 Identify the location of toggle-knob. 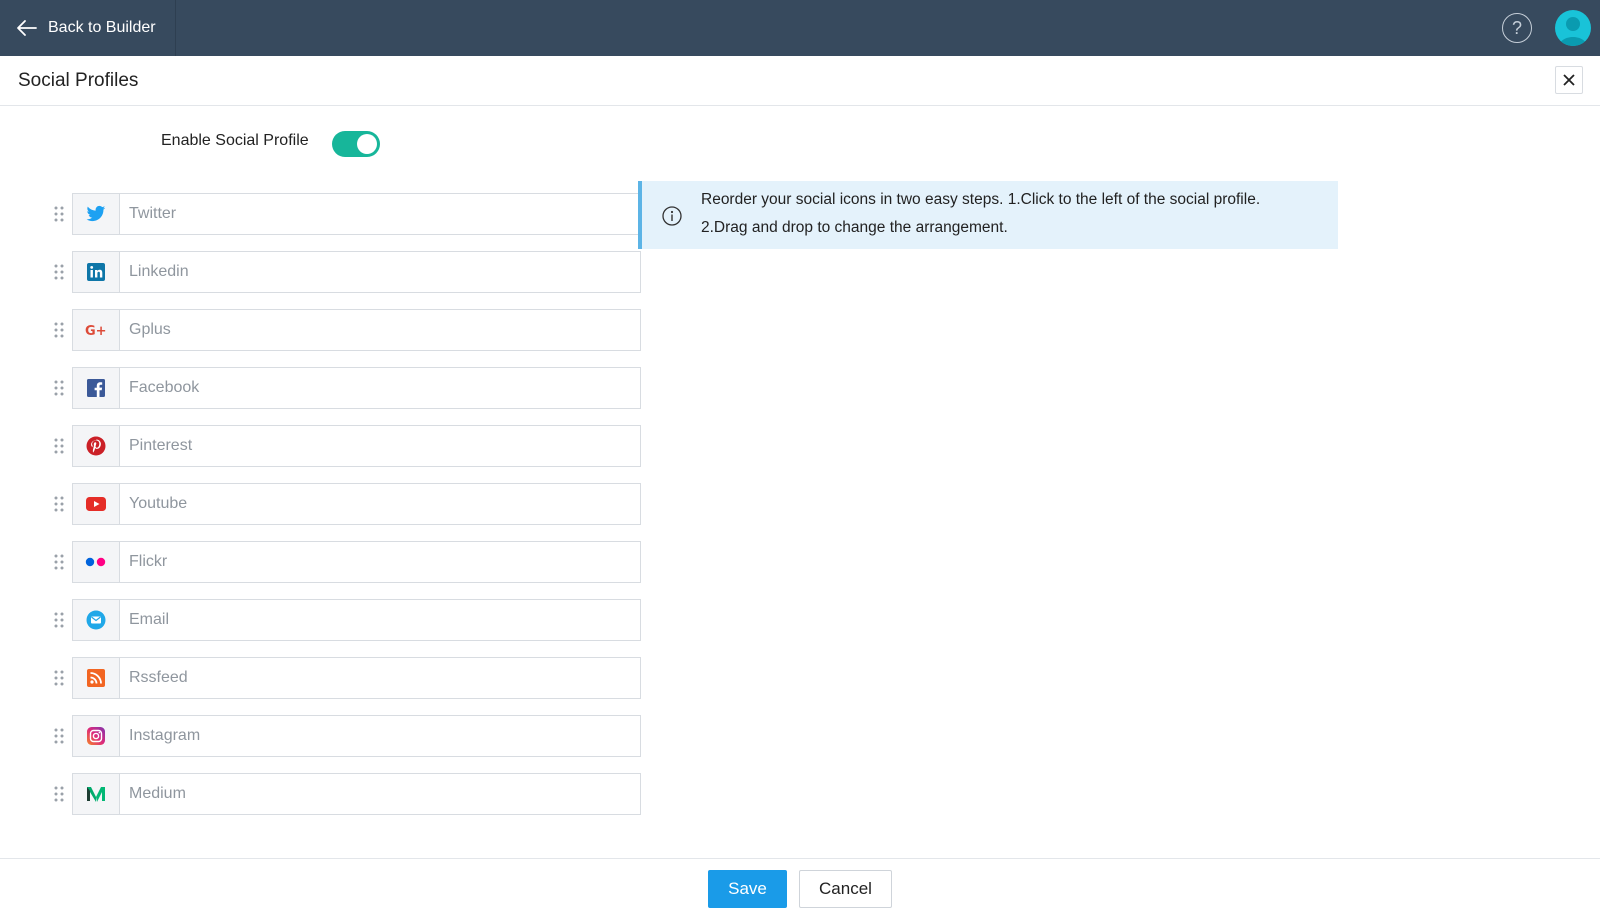
(367, 144).